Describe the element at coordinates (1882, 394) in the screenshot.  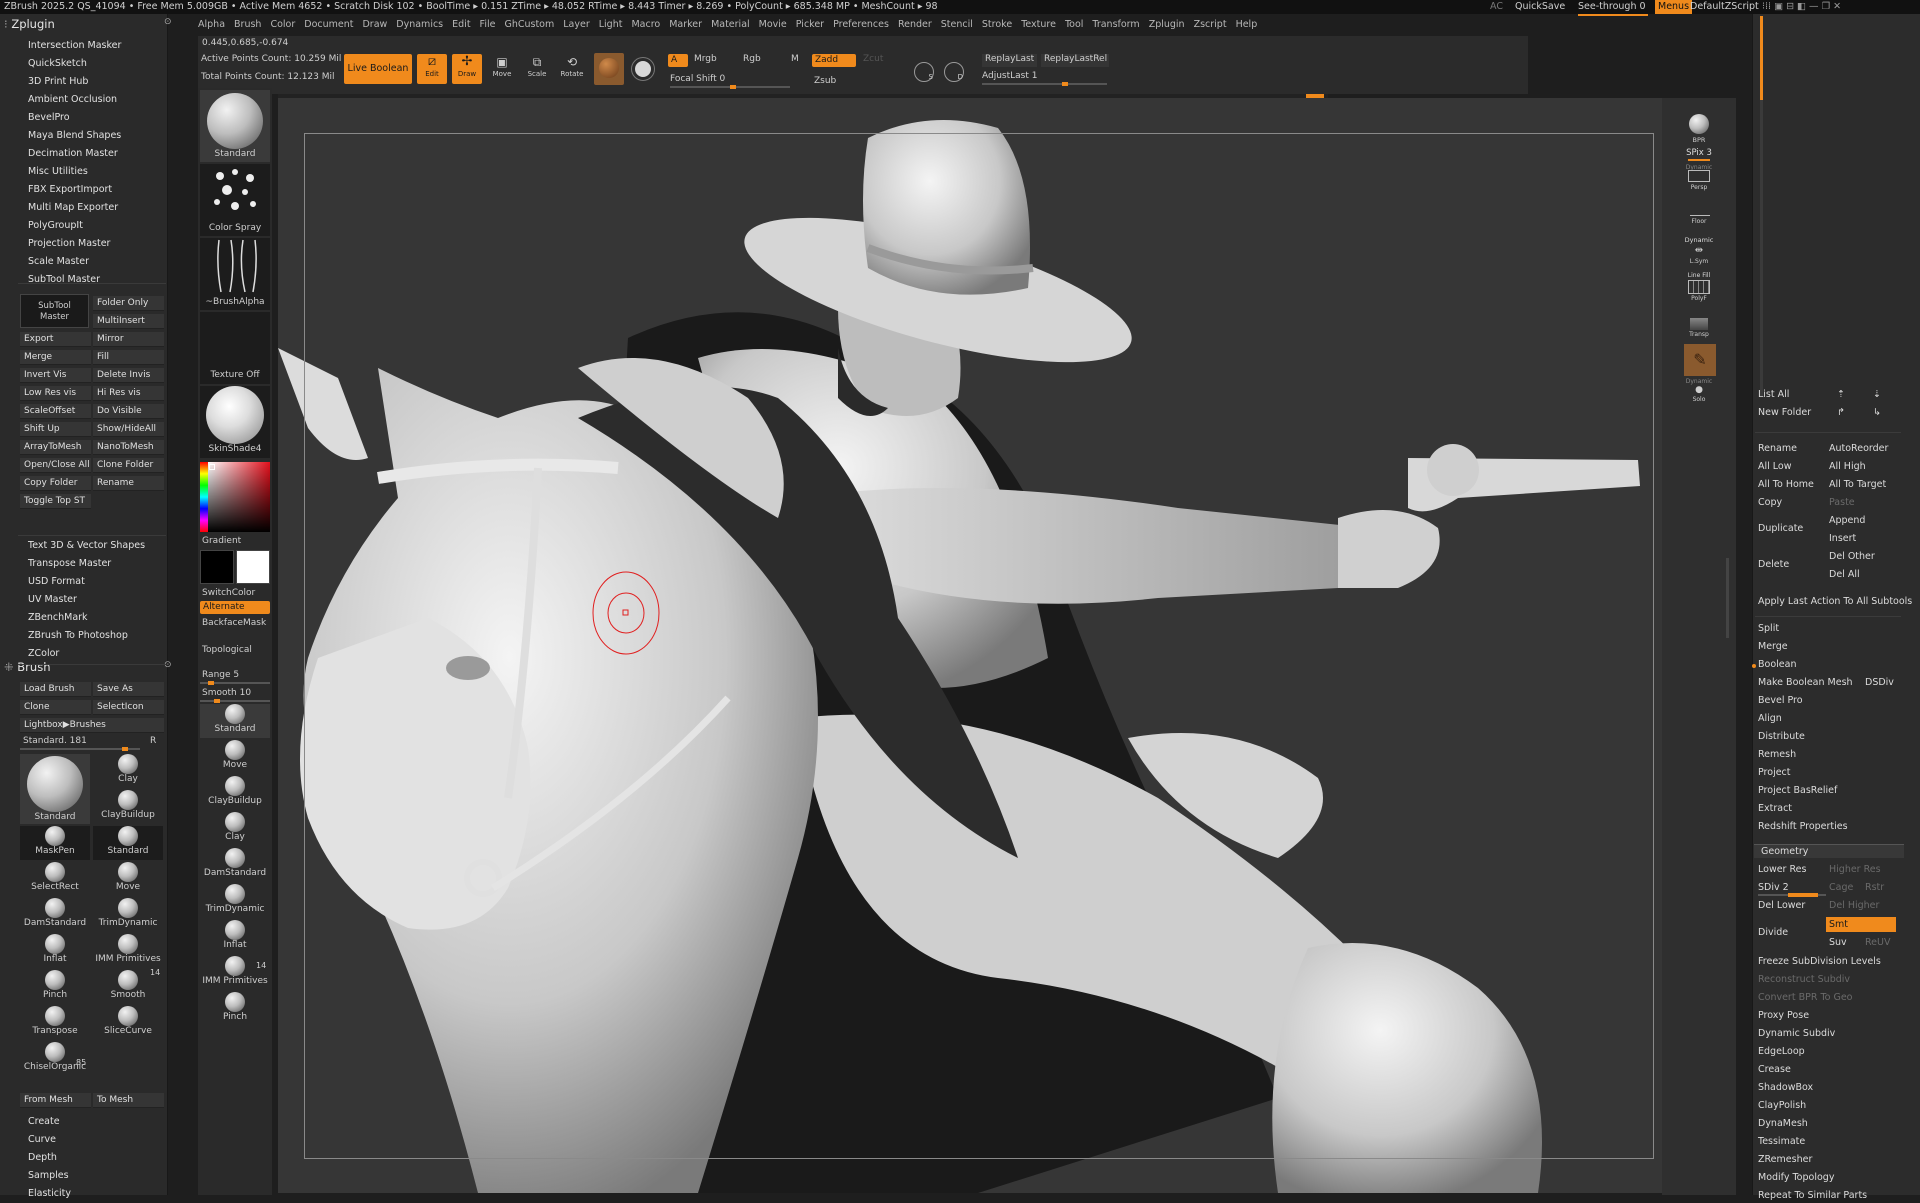
I see `move-down-icon: ⇣` at that location.